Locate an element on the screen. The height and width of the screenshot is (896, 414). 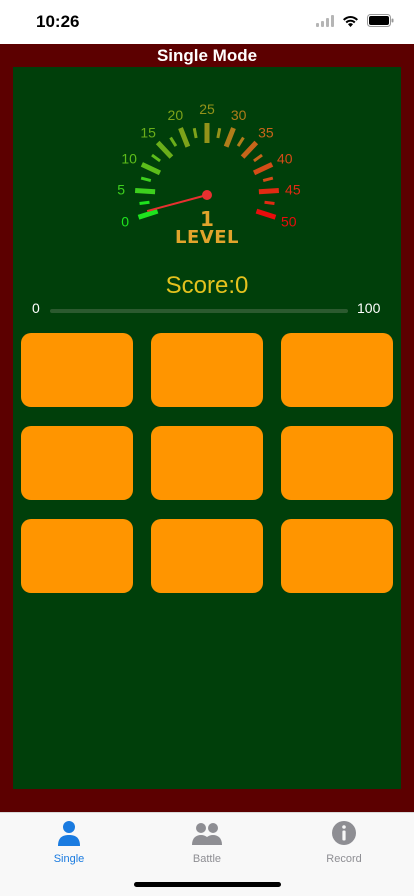
tab-single: Single is located at coordinates (69, 845).